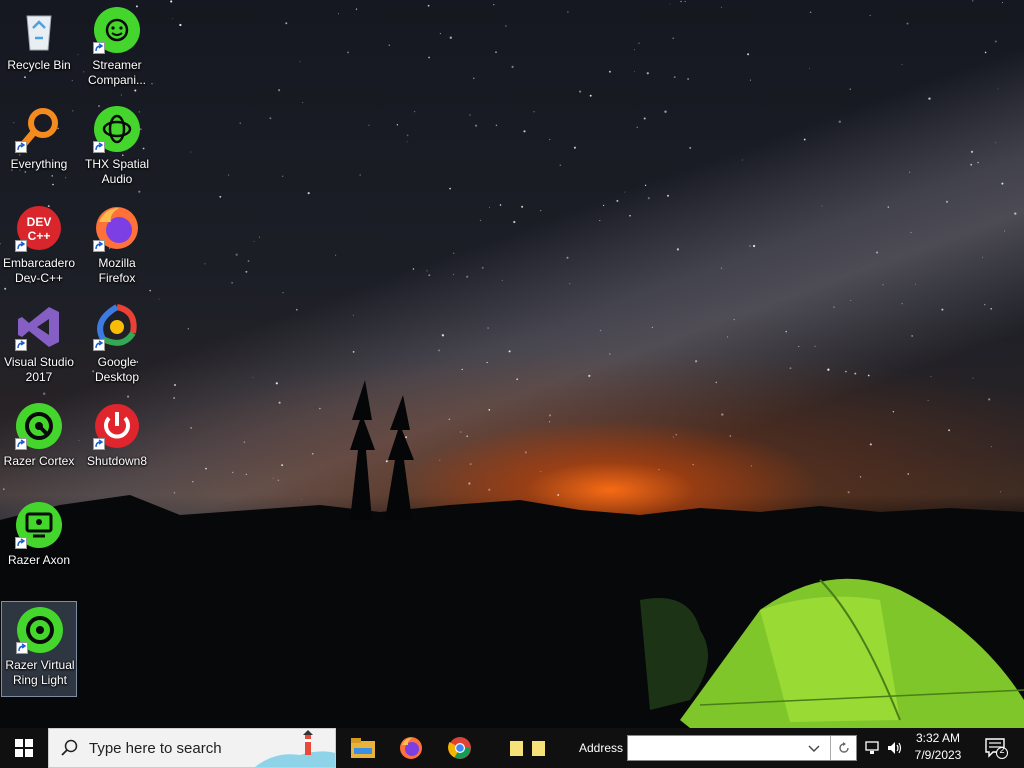 This screenshot has width=1024, height=768. I want to click on start-button, so click(24, 748).